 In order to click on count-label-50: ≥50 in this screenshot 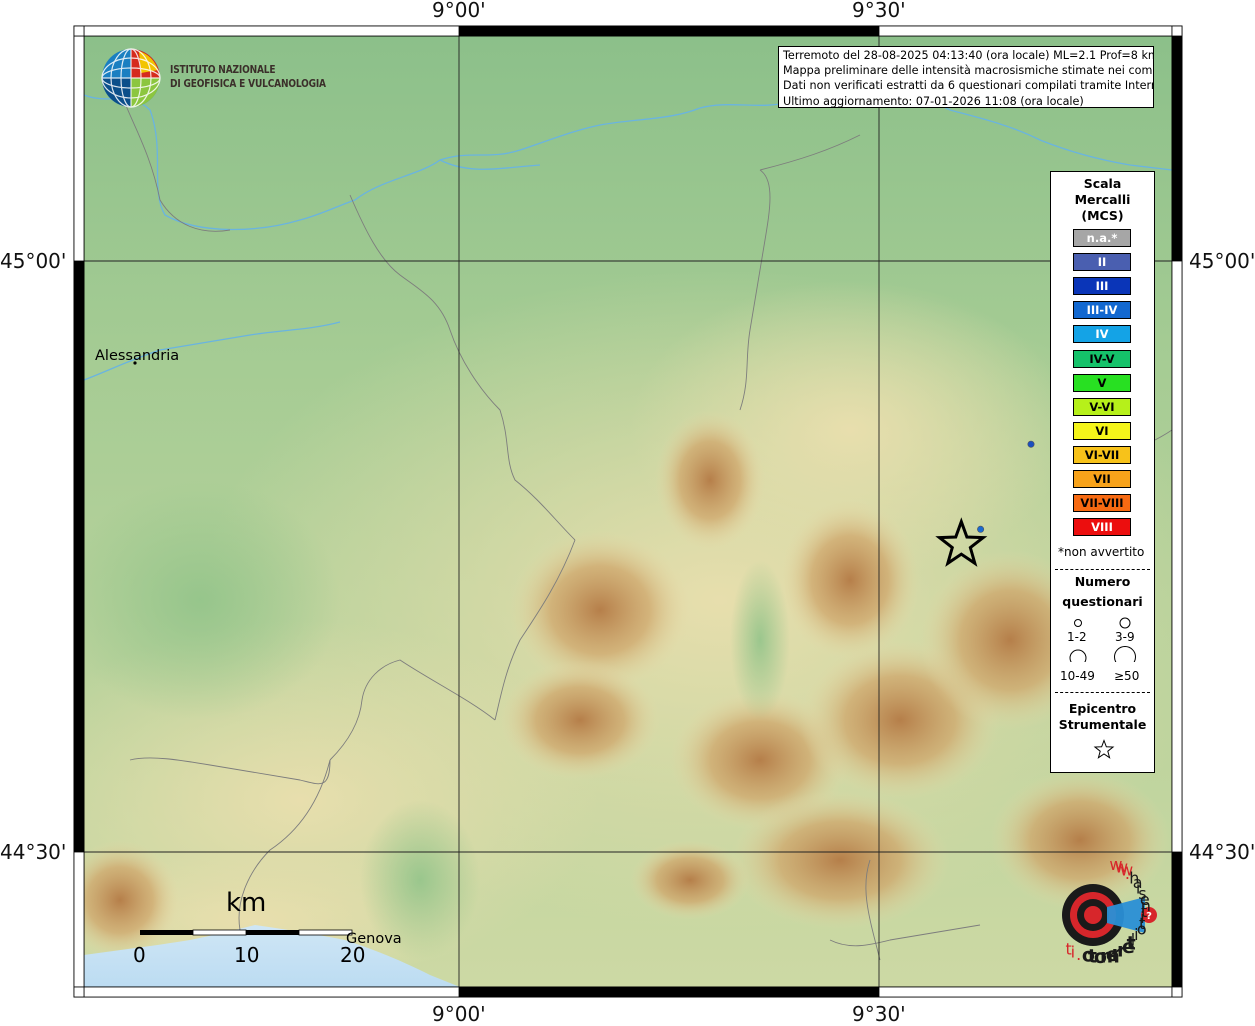, I will do `click(1127, 676)`.